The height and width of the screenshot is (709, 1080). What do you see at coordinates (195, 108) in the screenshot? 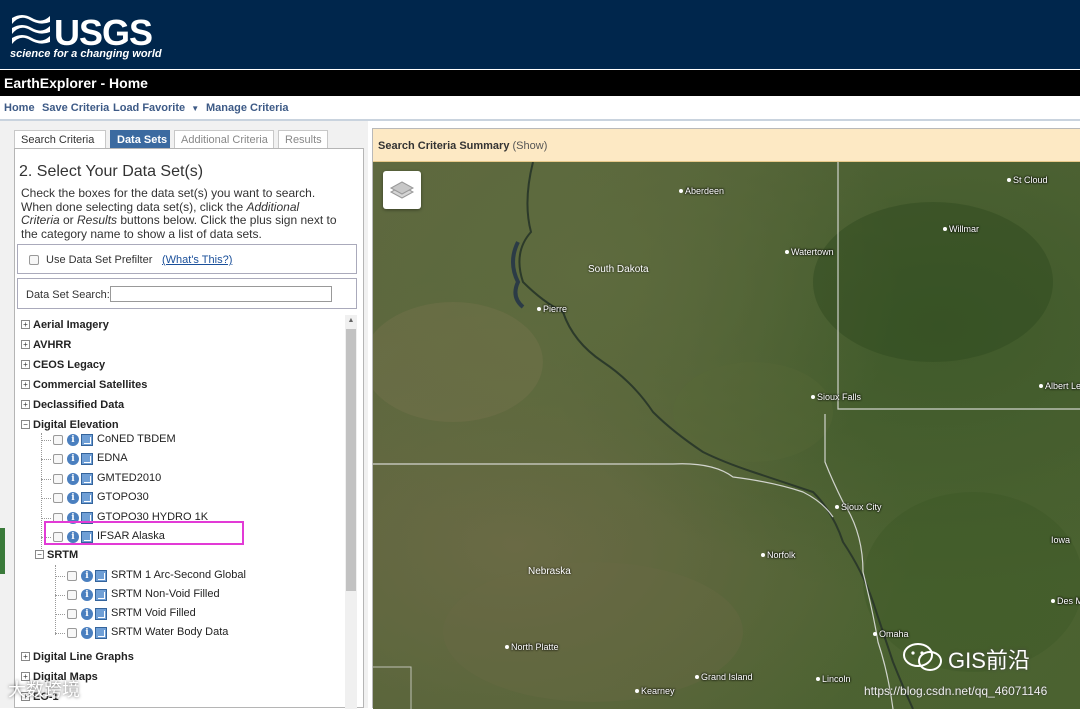
I see `chevron-down-icon: ▼` at bounding box center [195, 108].